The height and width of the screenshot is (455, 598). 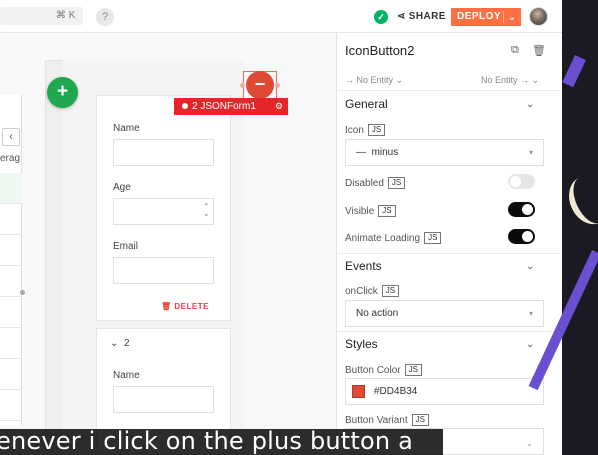 I want to click on item-index: 2, so click(x=126, y=343).